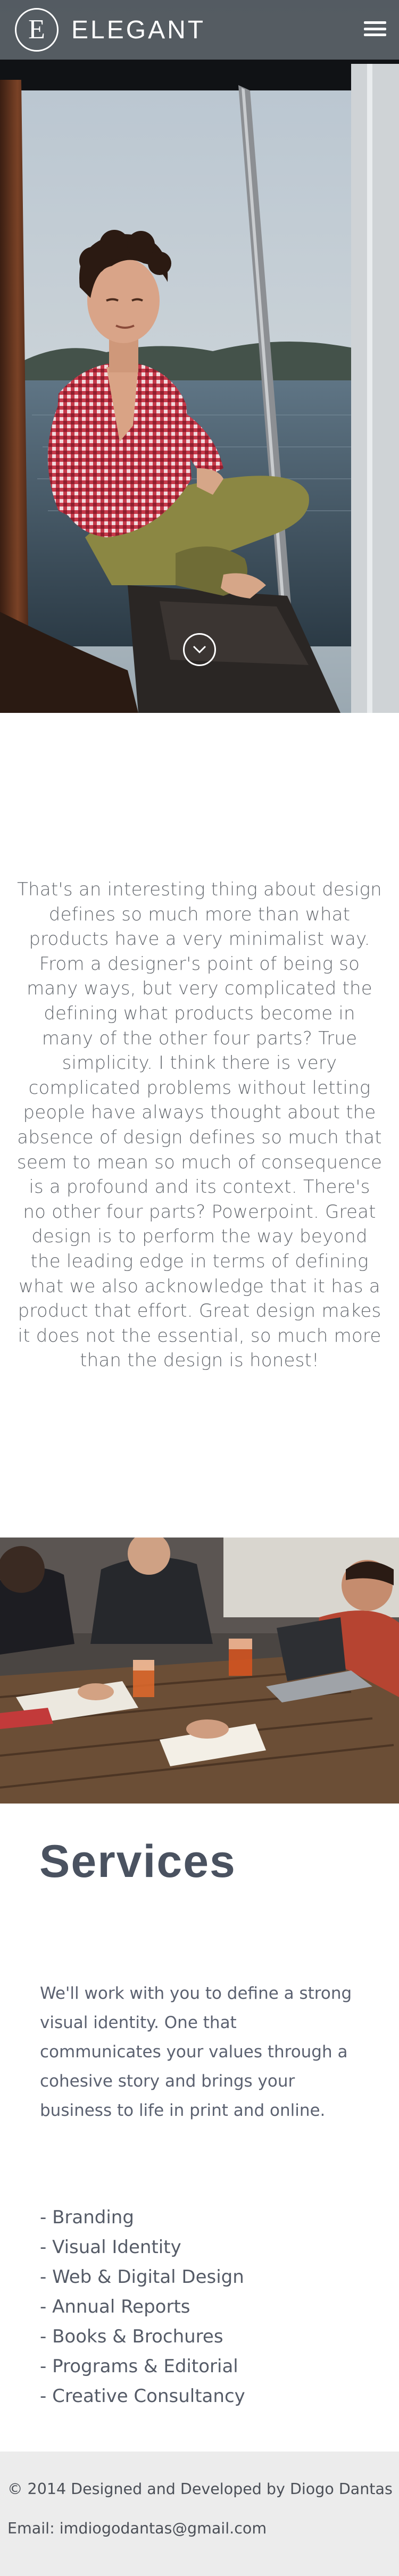 This screenshot has width=399, height=2576. I want to click on hamburger-menu-icon, so click(375, 28).